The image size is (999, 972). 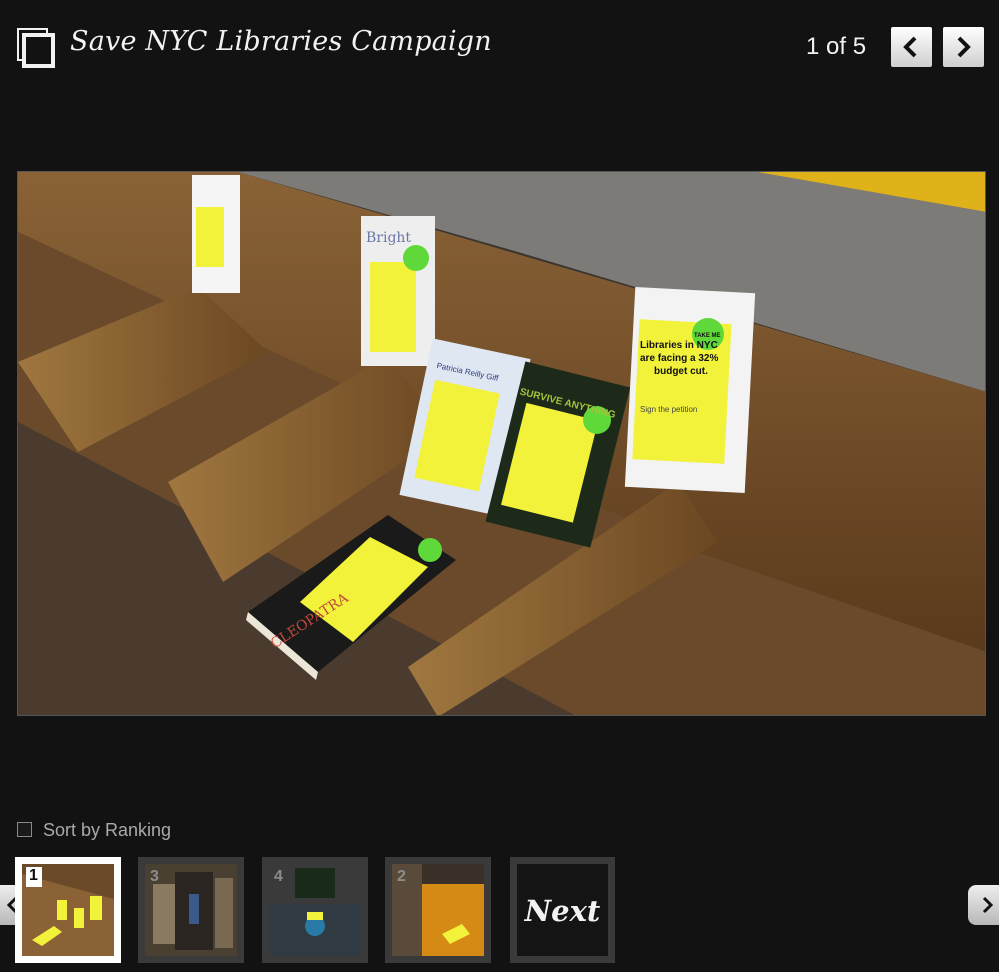 What do you see at coordinates (36, 48) in the screenshot?
I see `gallery-icon` at bounding box center [36, 48].